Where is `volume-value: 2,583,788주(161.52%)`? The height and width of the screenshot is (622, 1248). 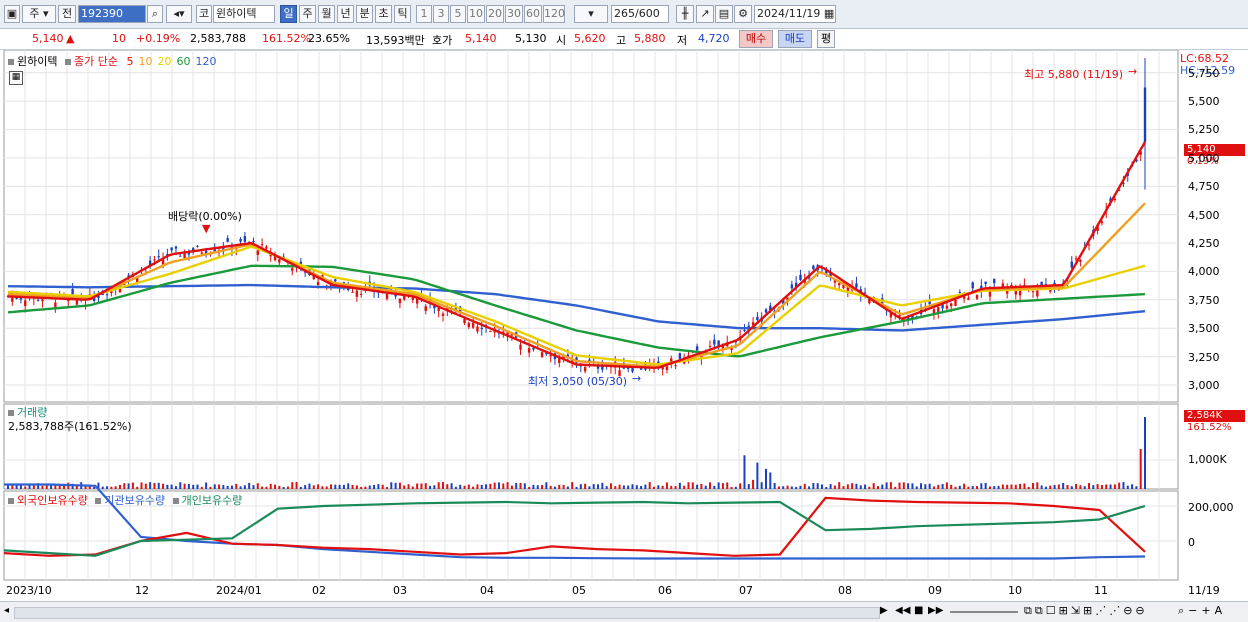 volume-value: 2,583,788주(161.52%) is located at coordinates (70, 426).